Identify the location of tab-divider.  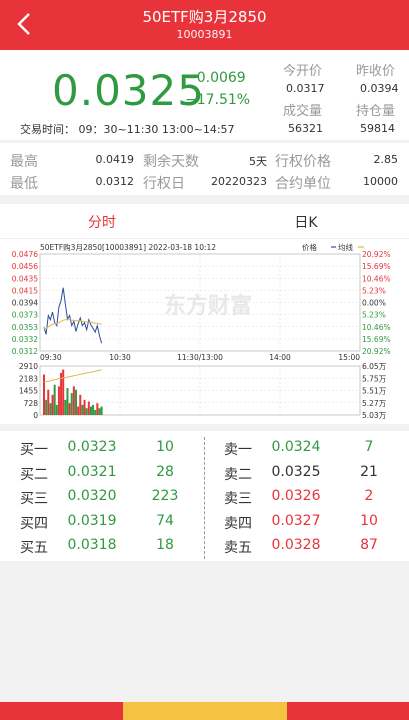
(204, 238).